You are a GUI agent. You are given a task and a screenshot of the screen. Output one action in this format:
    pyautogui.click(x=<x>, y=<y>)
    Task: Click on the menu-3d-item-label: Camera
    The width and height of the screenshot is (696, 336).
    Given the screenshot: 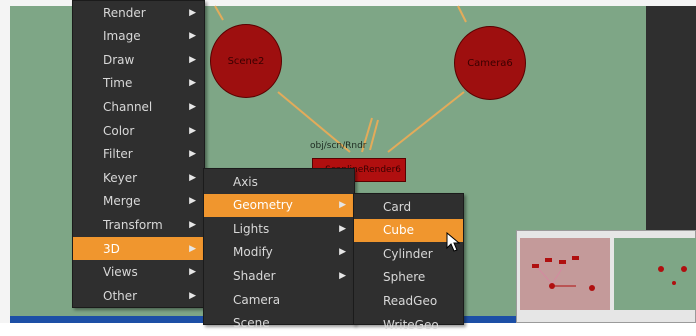 What is the action you would take?
    pyautogui.click(x=257, y=299)
    